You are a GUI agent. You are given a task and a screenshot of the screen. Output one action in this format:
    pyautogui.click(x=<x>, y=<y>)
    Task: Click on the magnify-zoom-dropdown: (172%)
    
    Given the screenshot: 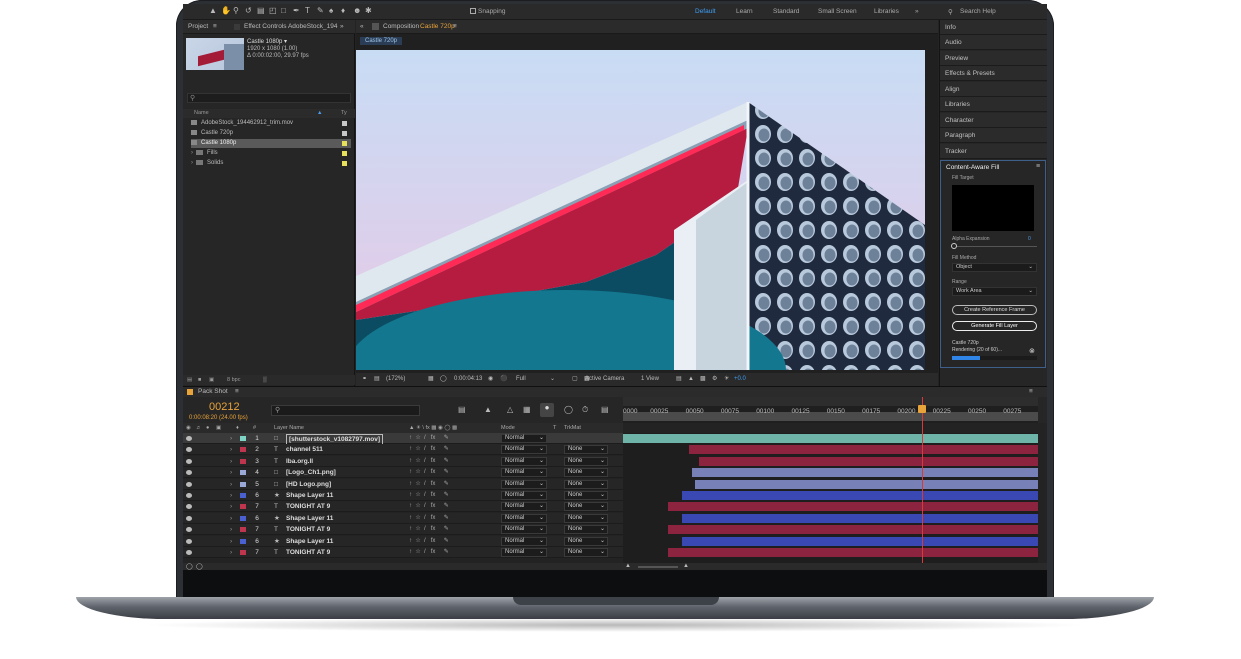 What is the action you would take?
    pyautogui.click(x=395, y=379)
    